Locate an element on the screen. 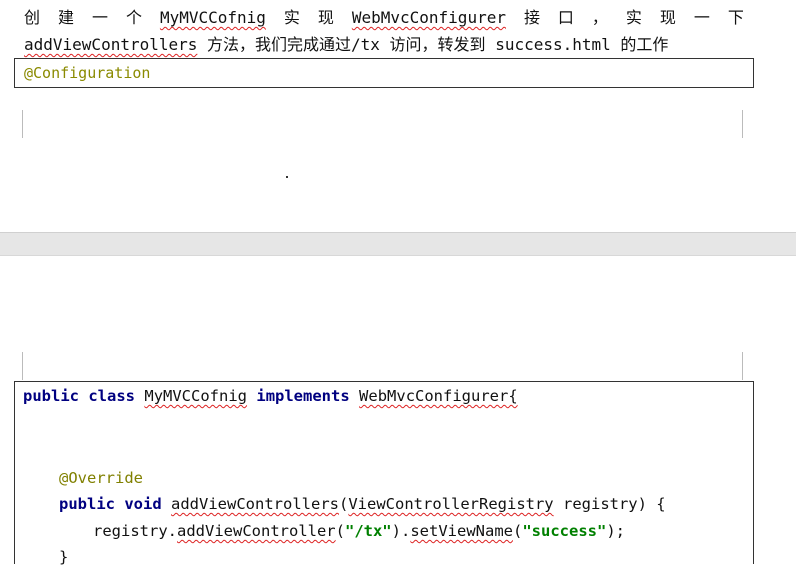 Image resolution: width=796 pixels, height=566 pixels. paren: ( is located at coordinates (344, 504).